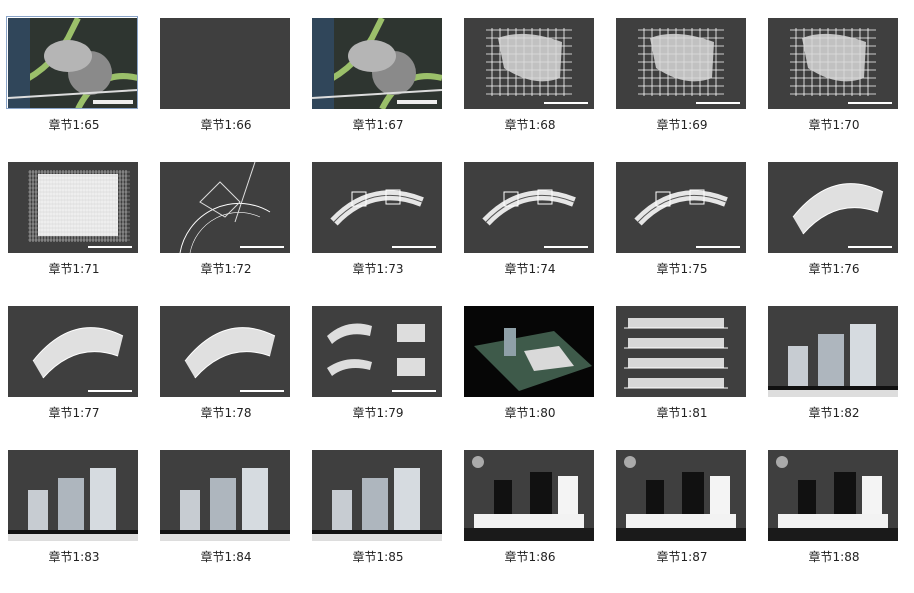  Describe the element at coordinates (378, 413) in the screenshot. I see `thumbnail-label: 章节1:79` at that location.